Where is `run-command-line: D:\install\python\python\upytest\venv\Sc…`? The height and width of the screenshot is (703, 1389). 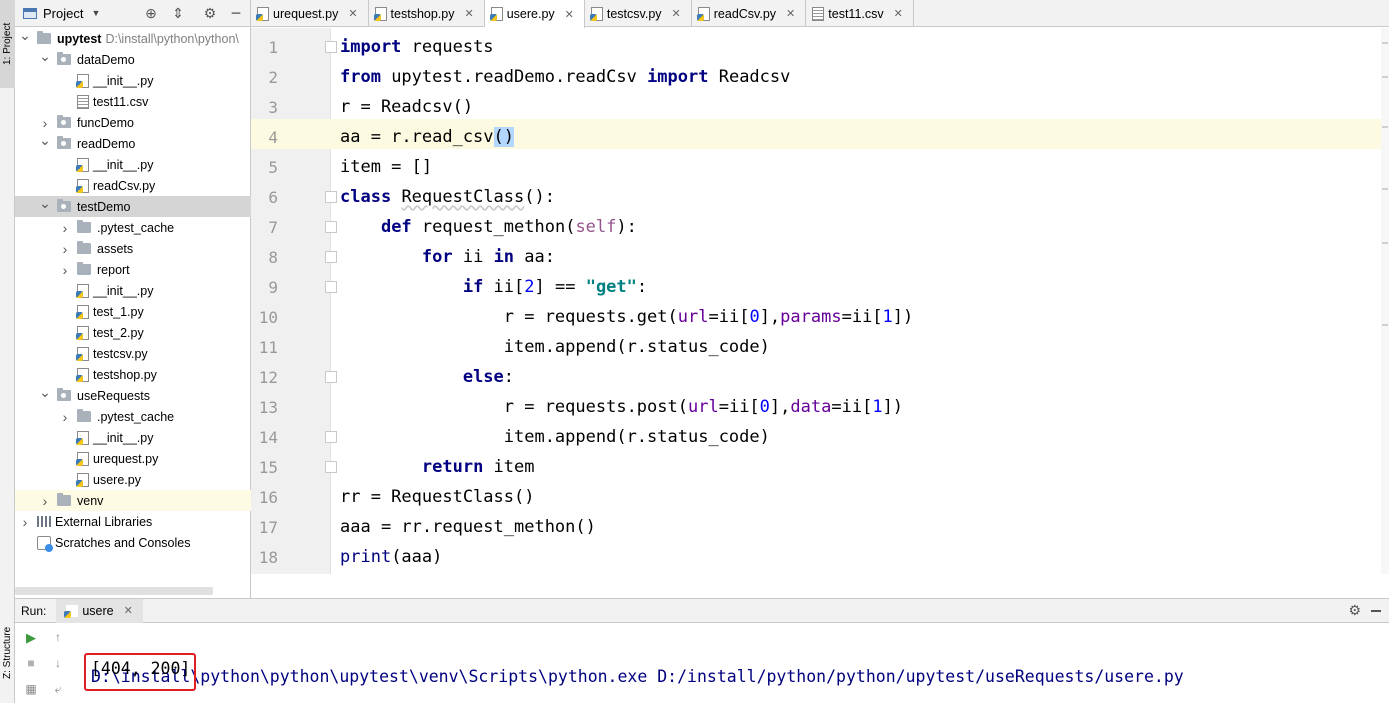
run-command-line: D:\install\python\python\upytest\venv\Sc… is located at coordinates (637, 676).